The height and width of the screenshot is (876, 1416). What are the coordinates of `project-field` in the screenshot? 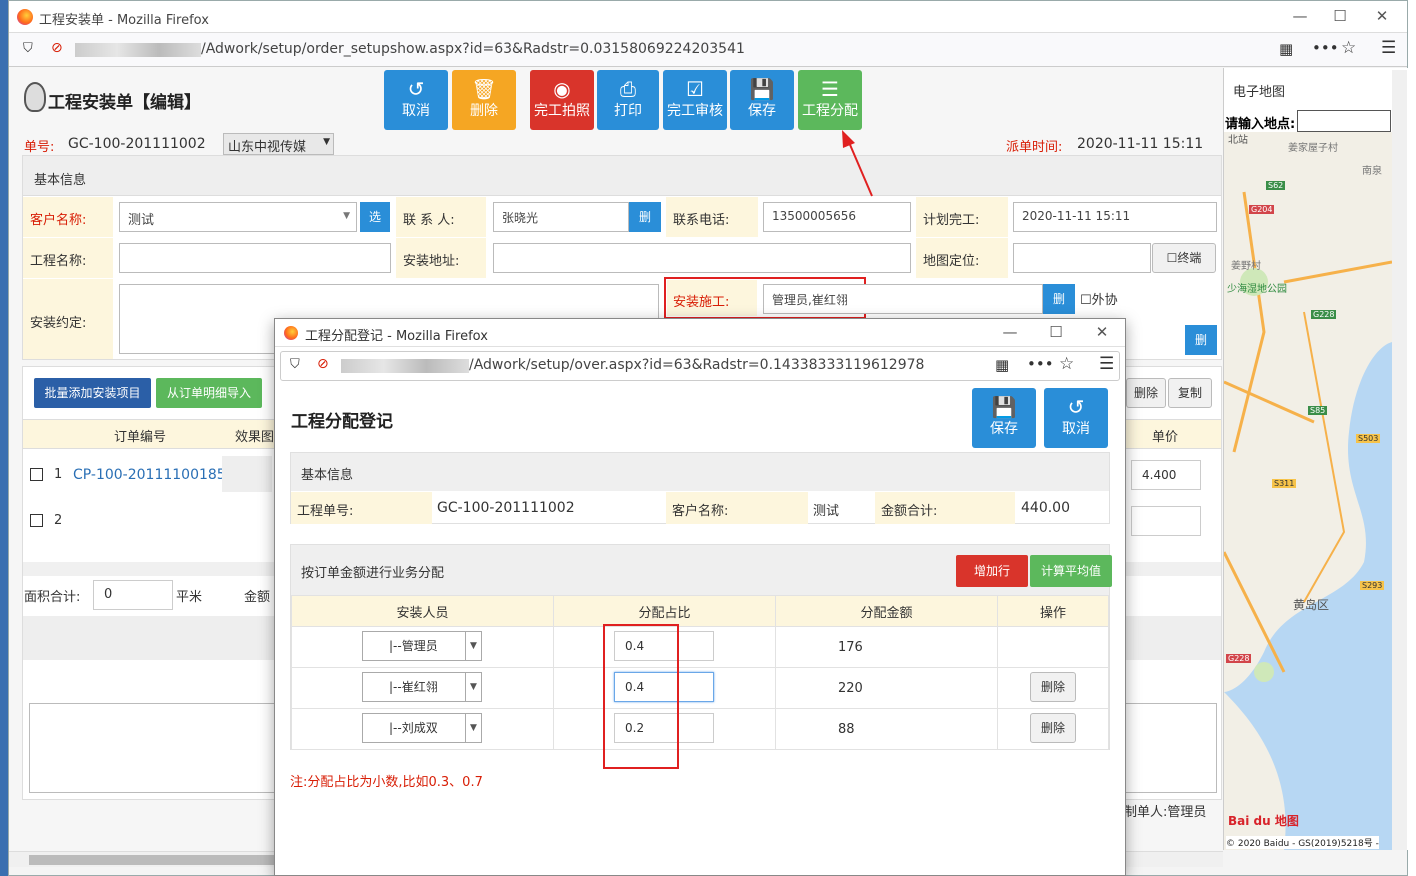 It's located at (255, 258).